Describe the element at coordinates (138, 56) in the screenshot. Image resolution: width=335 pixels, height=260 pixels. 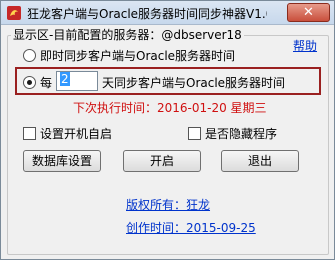
I see `immediate-sync-label: 即时同步客户端与Oracle服务器时间` at that location.